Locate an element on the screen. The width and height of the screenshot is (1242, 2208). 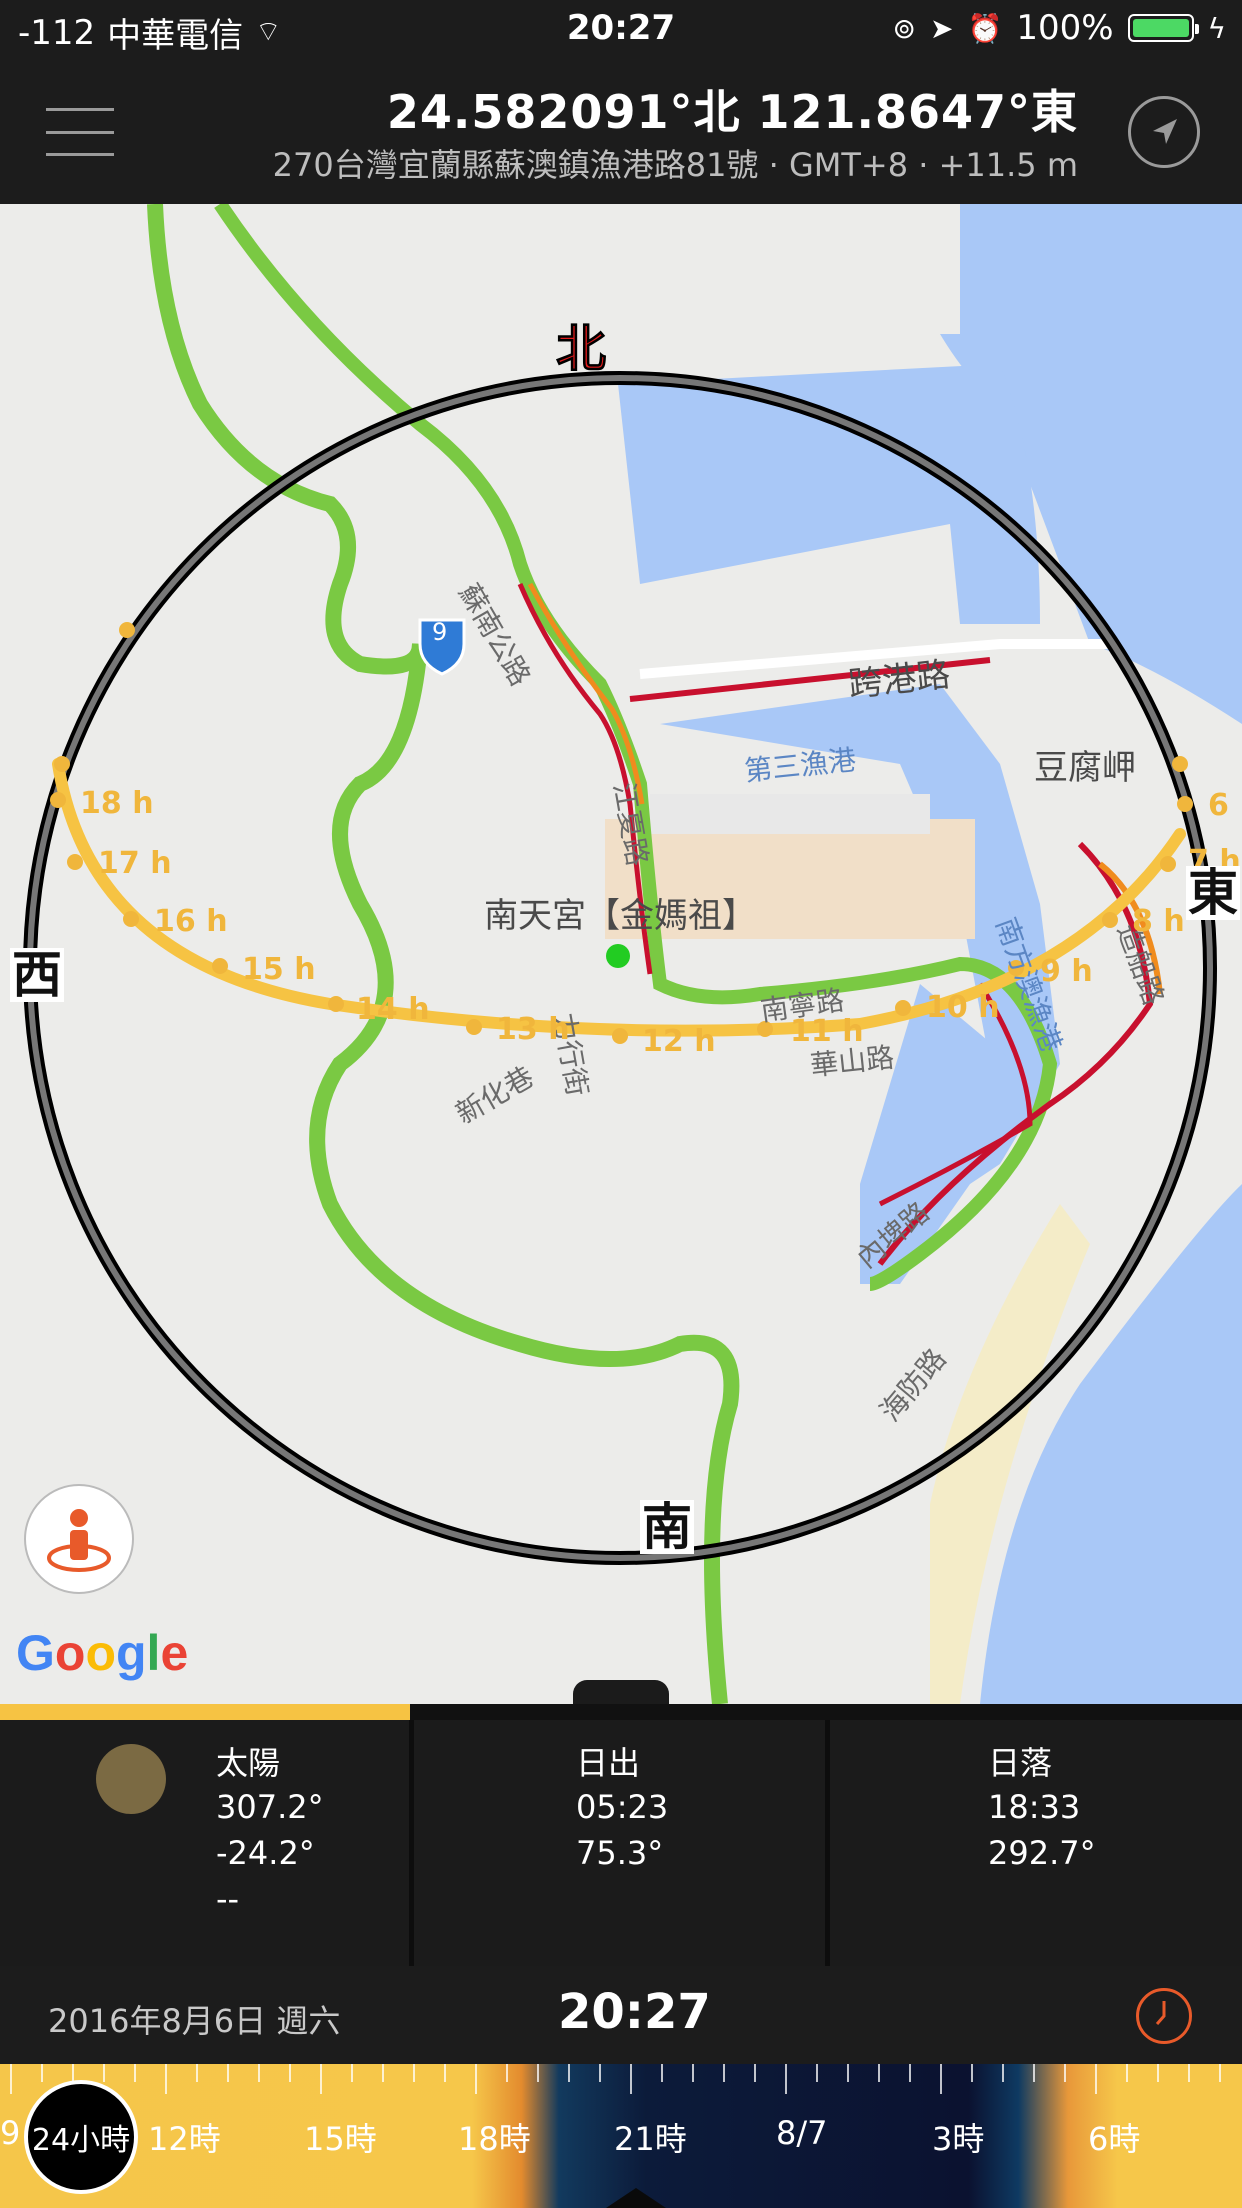
rotation-lock-icon: ⊚ is located at coordinates (904, 28).